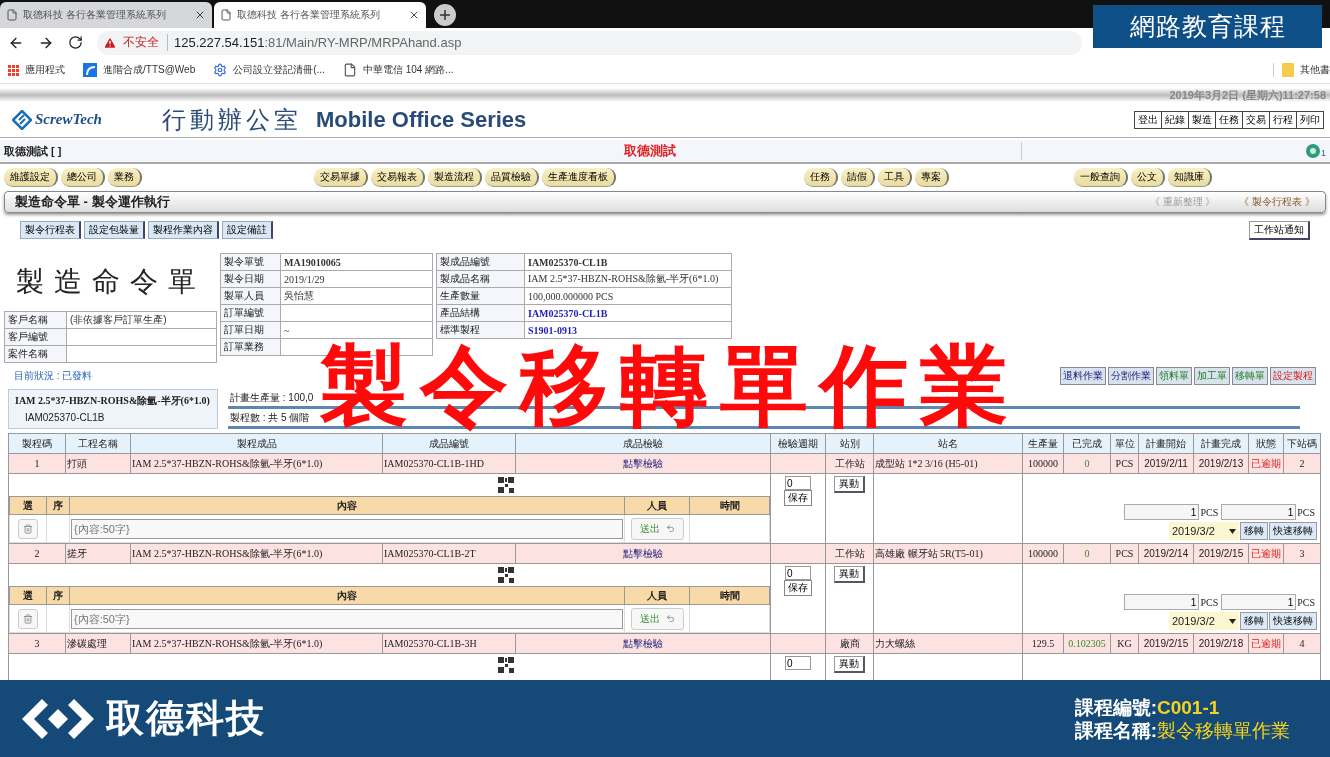  Describe the element at coordinates (113, 401) in the screenshot. I see `product-name: IAM 2.5*37-HBZN-ROHS&除氫-半牙(6*1.0)` at that location.